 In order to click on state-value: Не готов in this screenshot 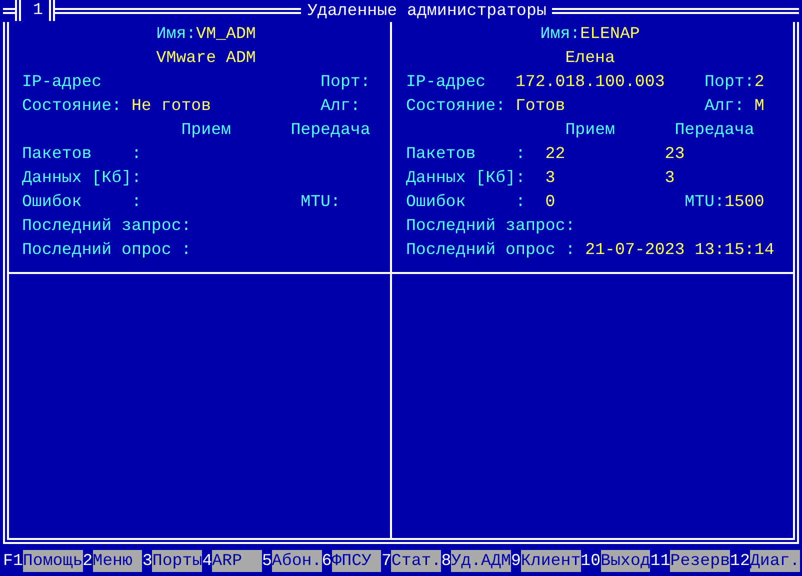, I will do `click(171, 106)`.